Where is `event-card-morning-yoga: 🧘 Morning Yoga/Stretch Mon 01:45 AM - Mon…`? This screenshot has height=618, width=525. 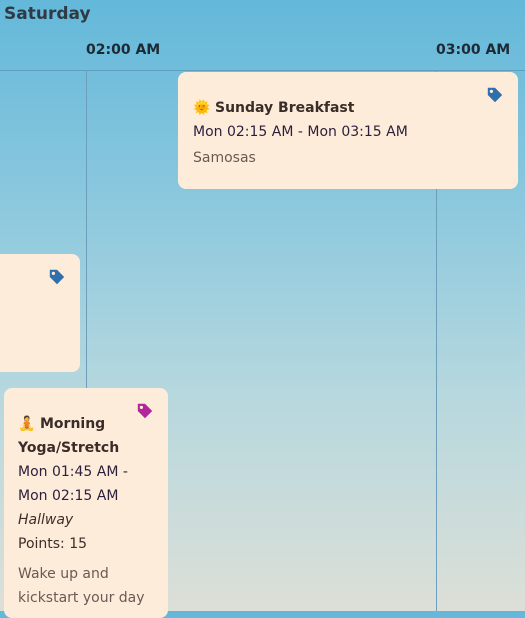 event-card-morning-yoga: 🧘 Morning Yoga/Stretch Mon 01:45 AM - Mon… is located at coordinates (86, 503).